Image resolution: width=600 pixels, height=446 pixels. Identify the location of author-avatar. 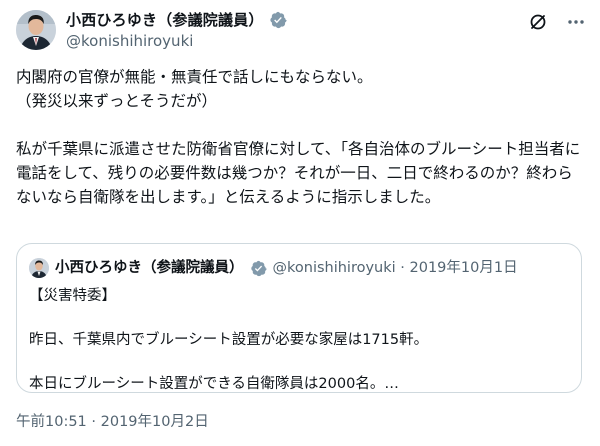
(36, 30).